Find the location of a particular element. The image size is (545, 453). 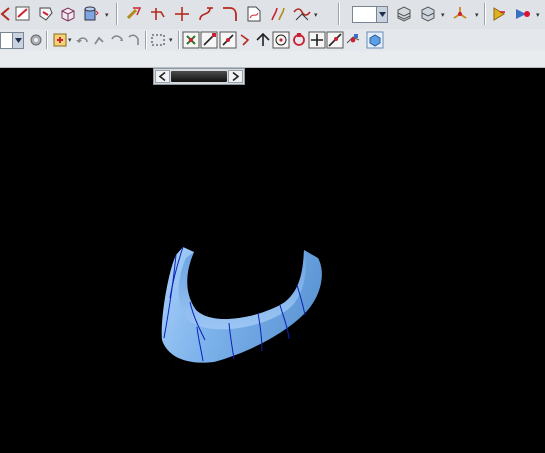

snap-midpoint-icon is located at coordinates (228, 40).